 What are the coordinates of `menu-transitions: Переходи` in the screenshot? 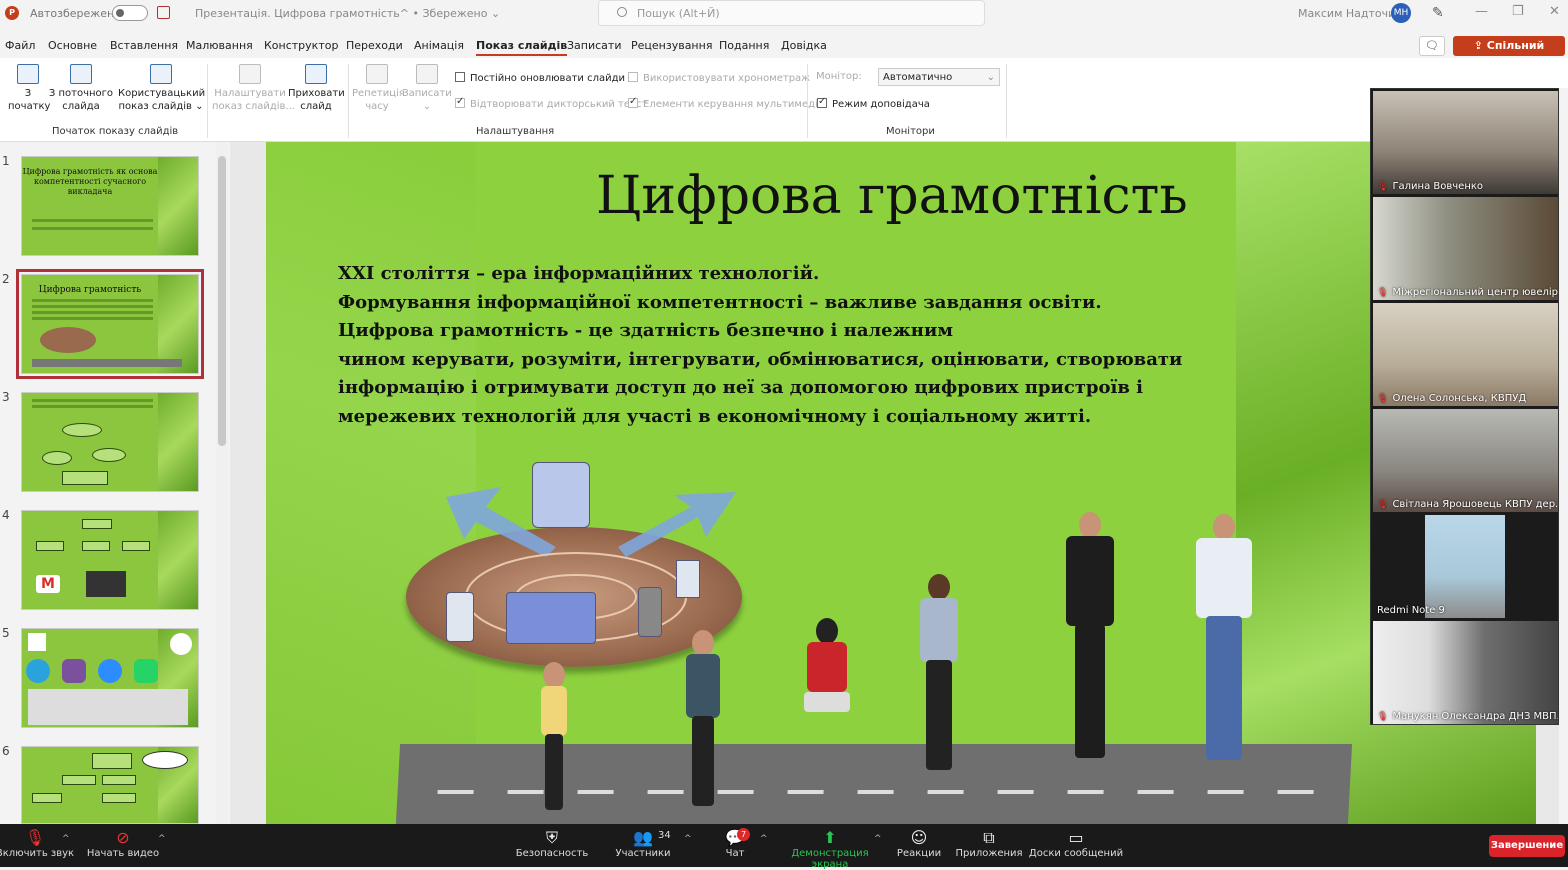 It's located at (374, 45).